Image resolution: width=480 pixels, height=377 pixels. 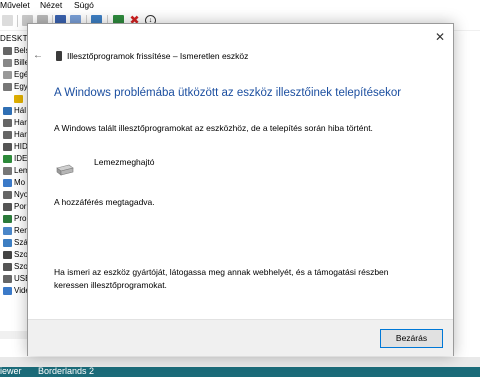 What do you see at coordinates (7, 183) in the screenshot?
I see `monitor-icon` at bounding box center [7, 183].